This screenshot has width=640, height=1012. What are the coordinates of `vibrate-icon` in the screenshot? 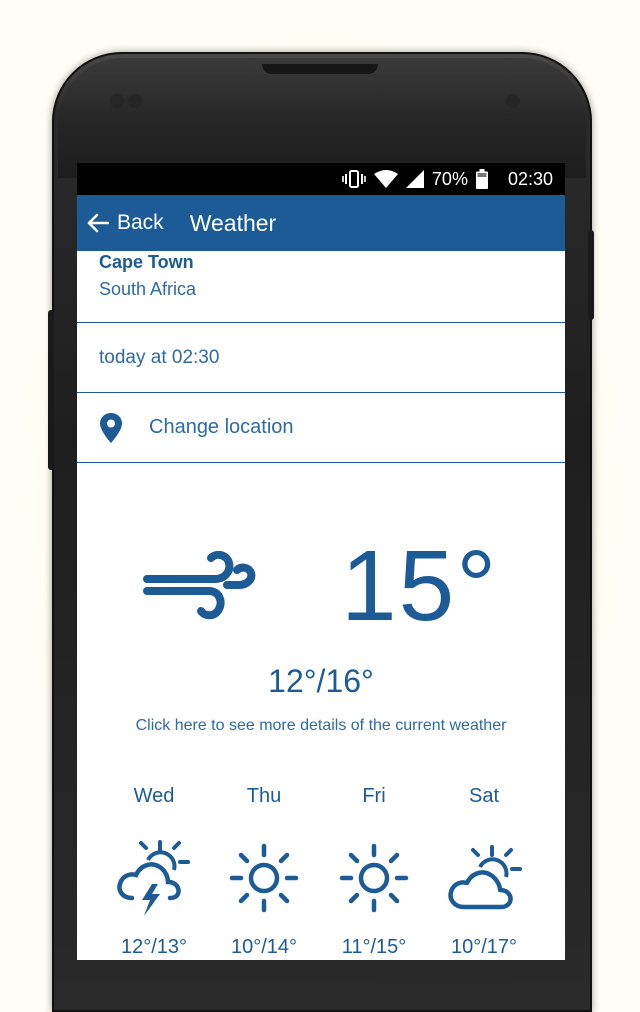 It's located at (354, 179).